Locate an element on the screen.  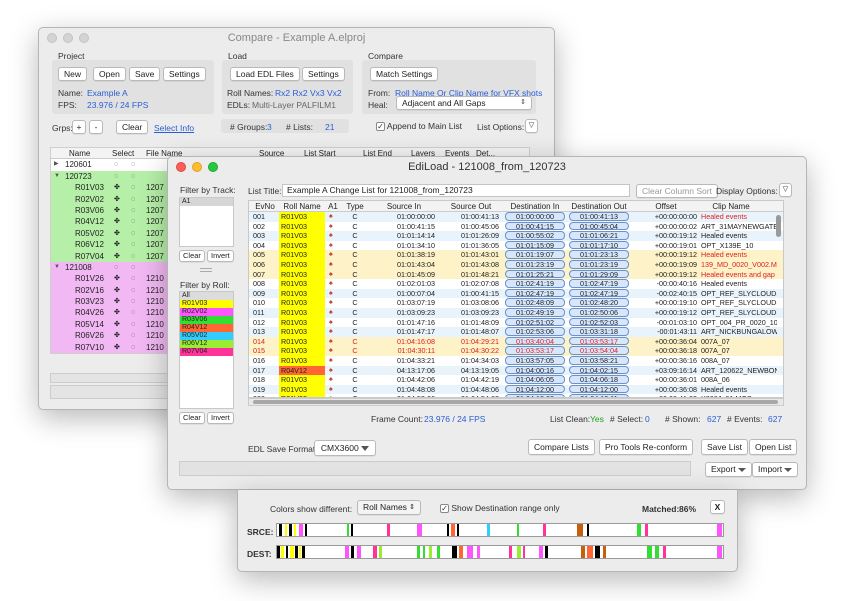
col-roll-name: Roll Name is located at coordinates (302, 206).